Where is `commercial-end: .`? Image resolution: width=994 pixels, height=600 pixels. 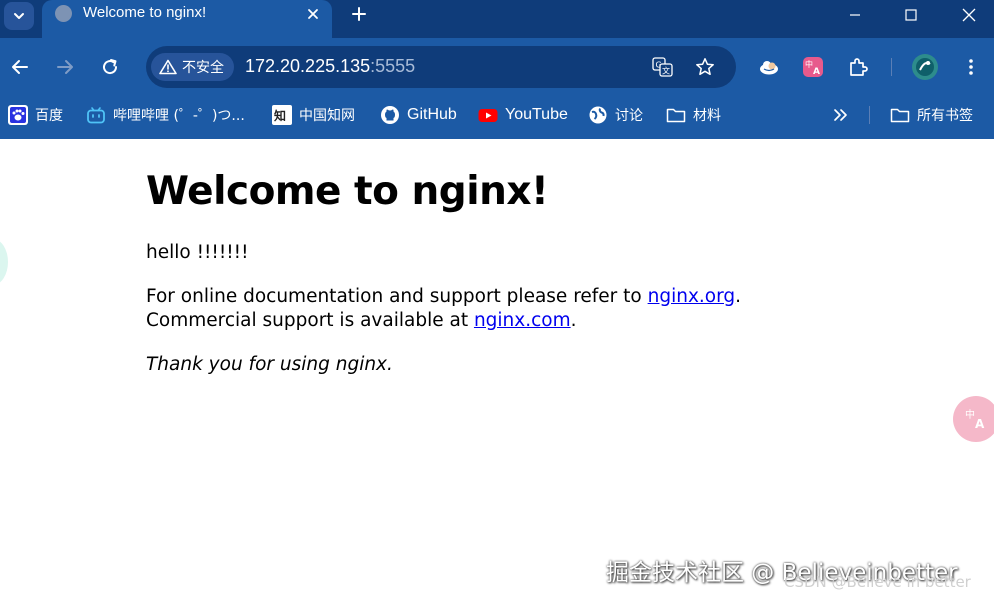
commercial-end: . is located at coordinates (573, 320).